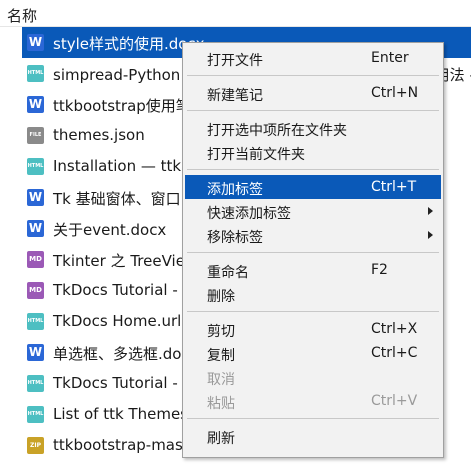 The height and width of the screenshot is (470, 471). I want to click on menu-item-rename: 重命名 F2, so click(313, 270).